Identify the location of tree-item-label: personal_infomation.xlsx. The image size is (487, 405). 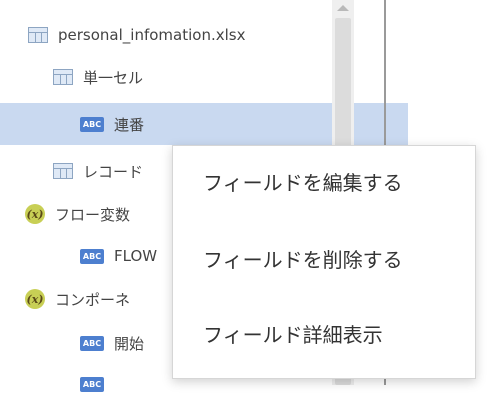
(152, 35).